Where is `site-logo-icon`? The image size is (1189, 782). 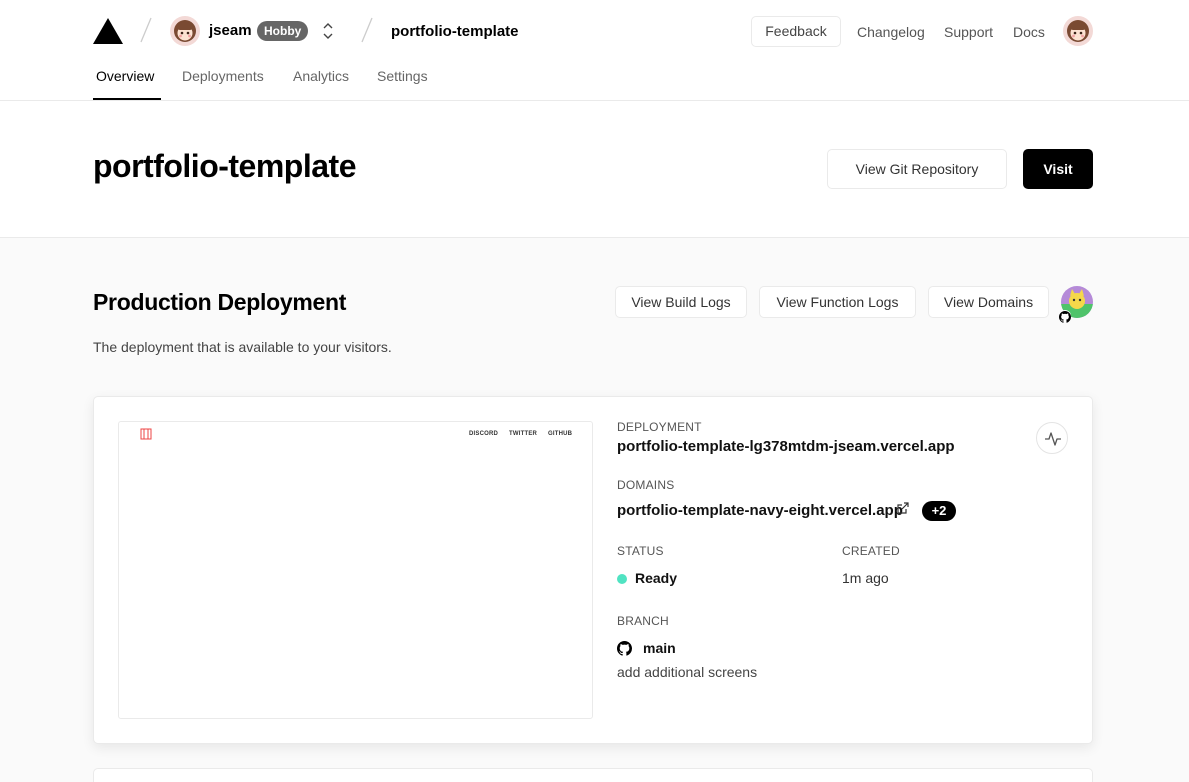
site-logo-icon is located at coordinates (146, 434).